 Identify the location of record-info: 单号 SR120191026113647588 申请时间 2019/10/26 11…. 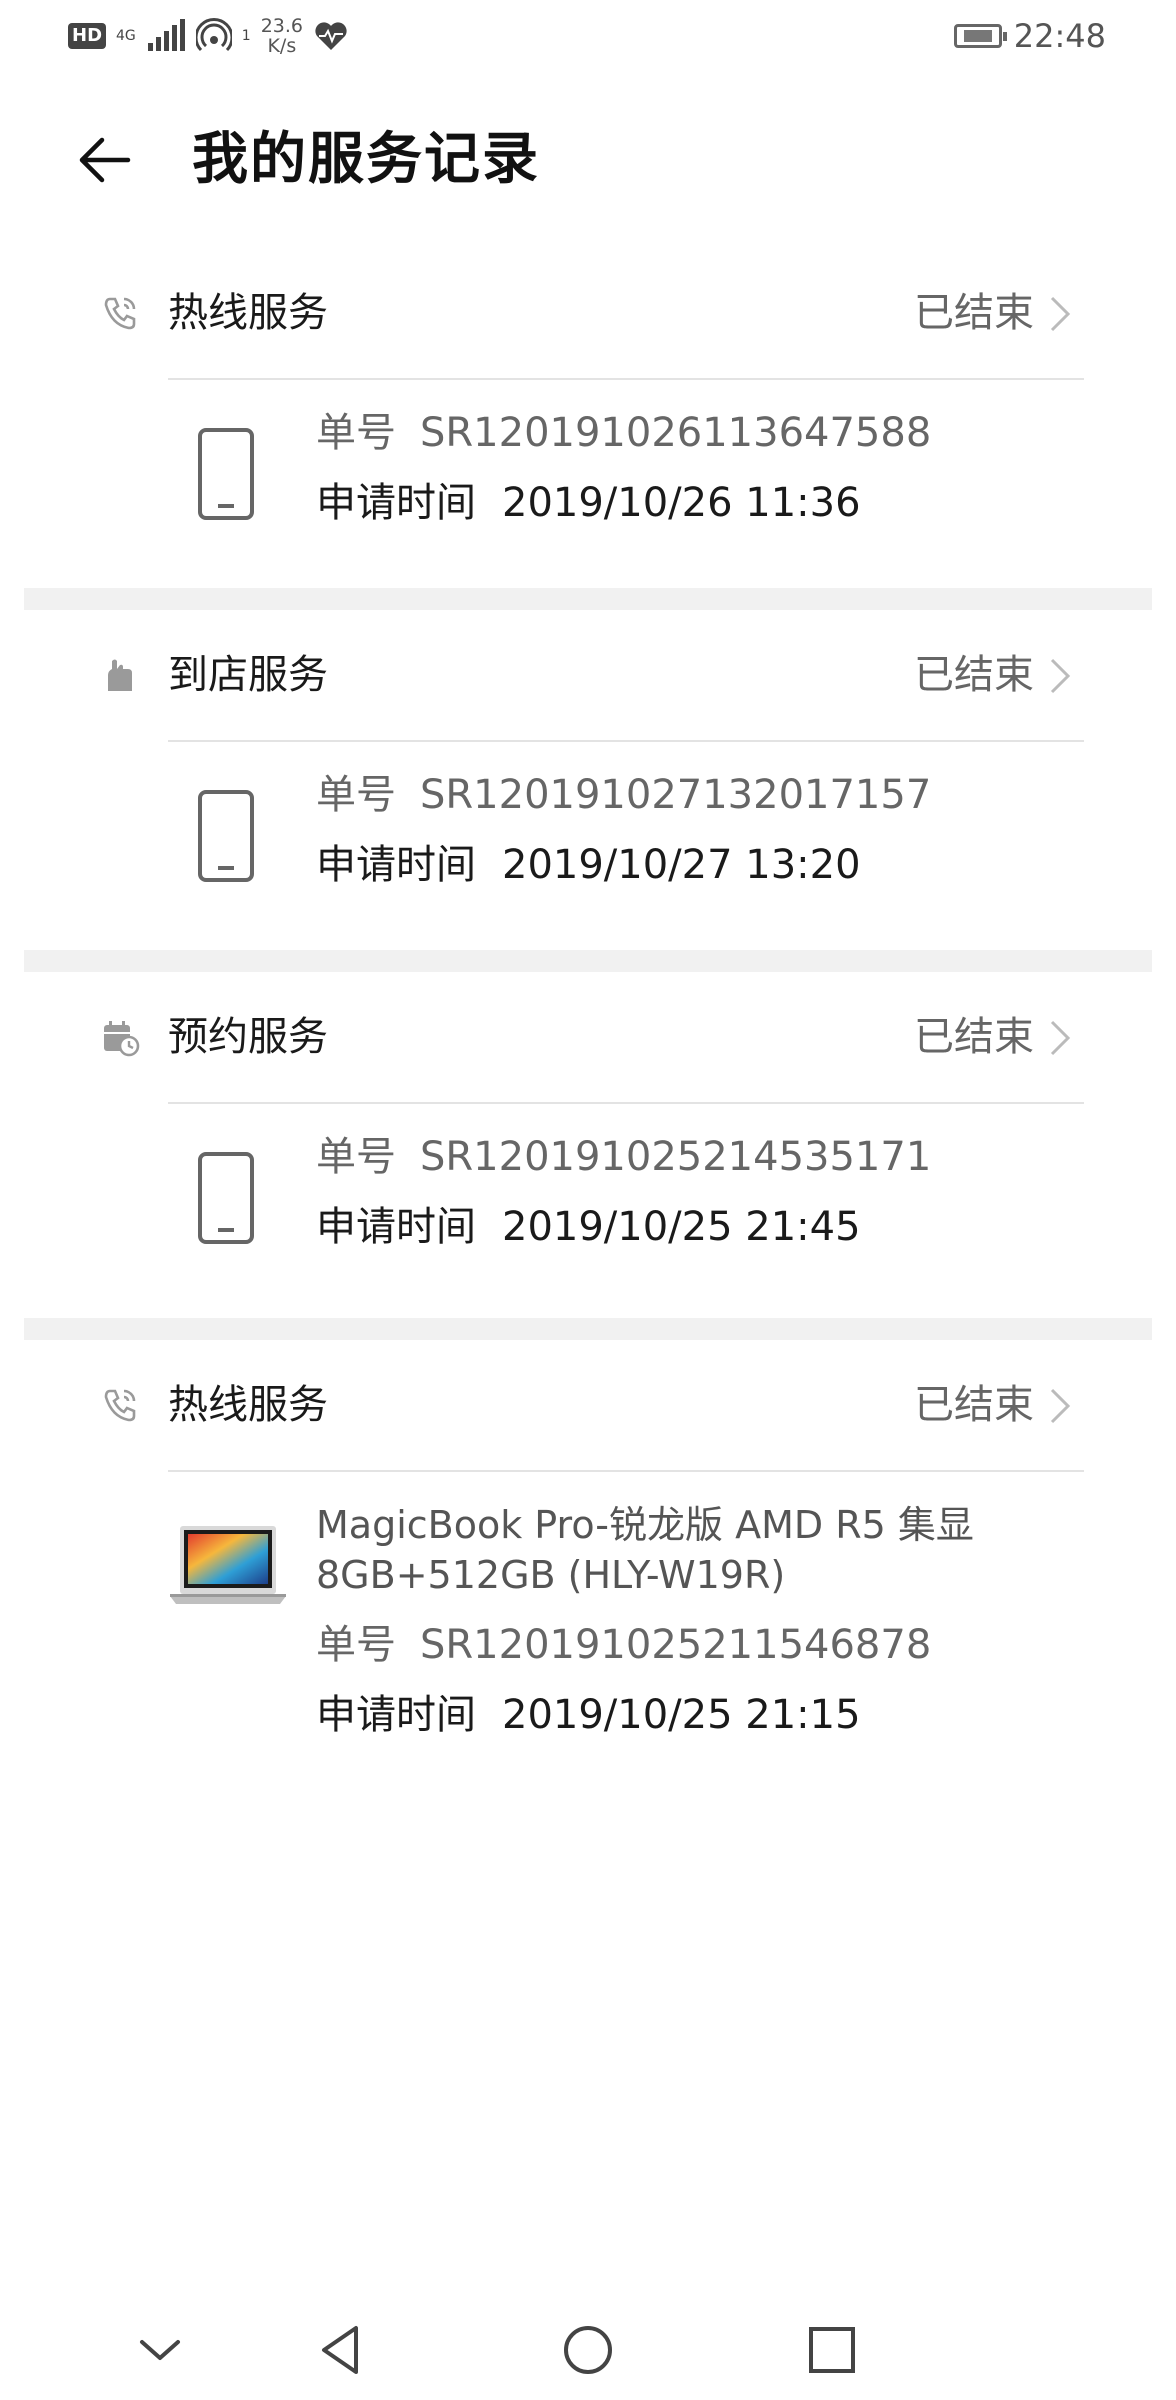
(716, 478).